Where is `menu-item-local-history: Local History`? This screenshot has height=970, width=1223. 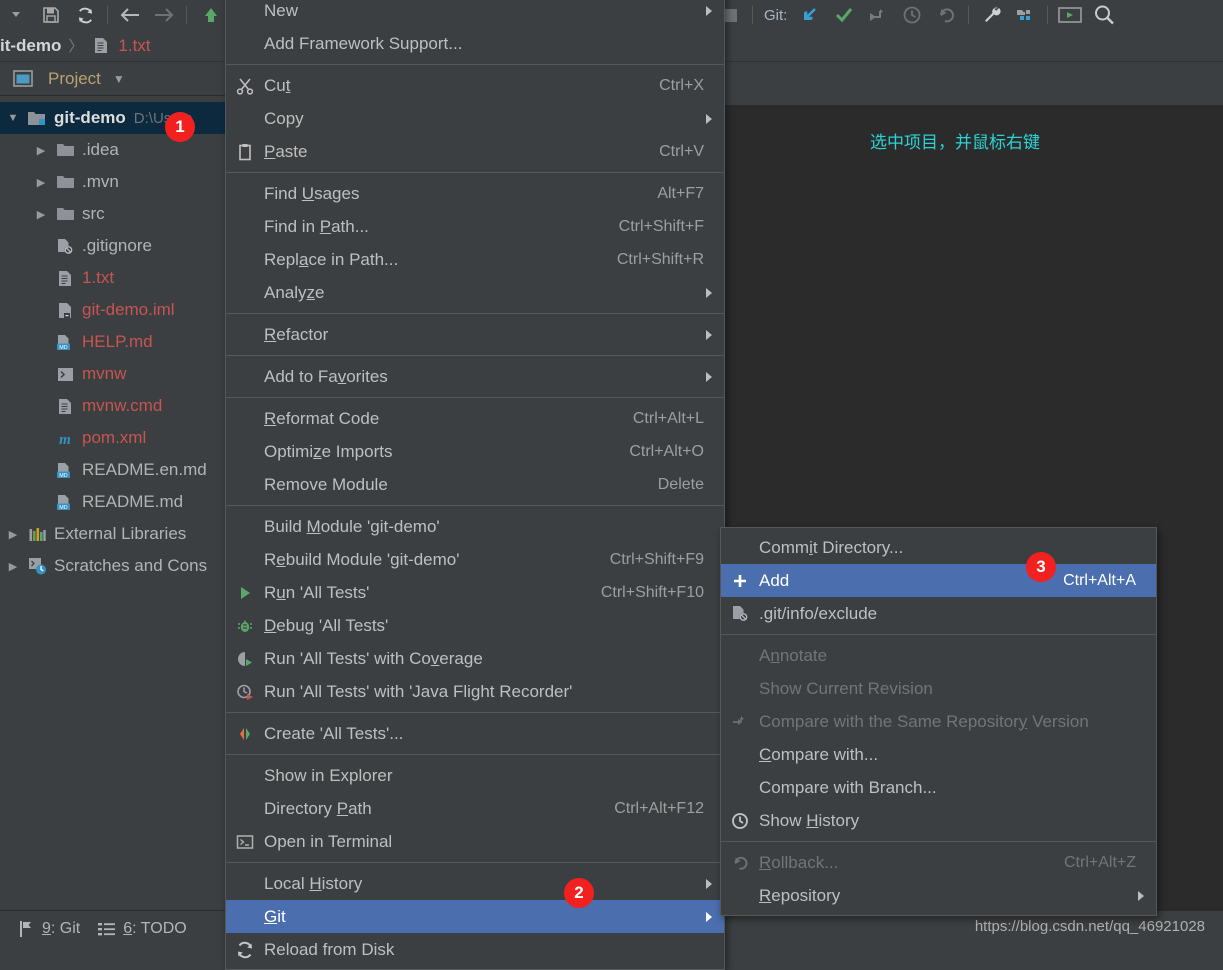
menu-item-local-history: Local History is located at coordinates (475, 883).